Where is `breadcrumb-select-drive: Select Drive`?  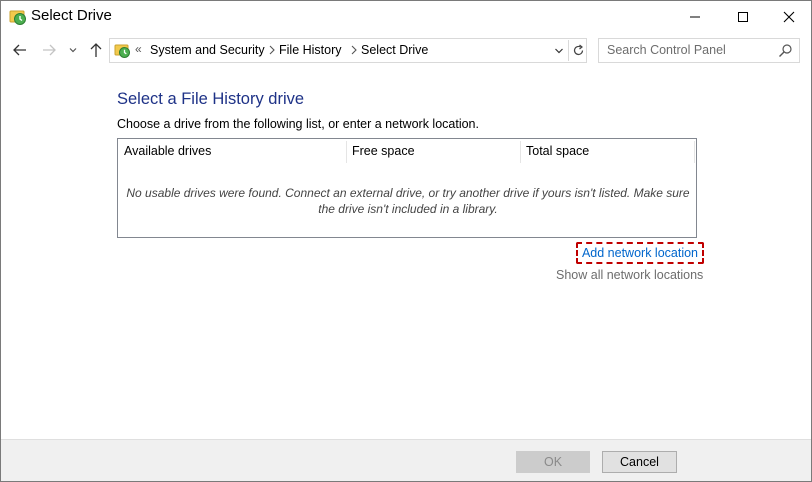 breadcrumb-select-drive: Select Drive is located at coordinates (394, 50).